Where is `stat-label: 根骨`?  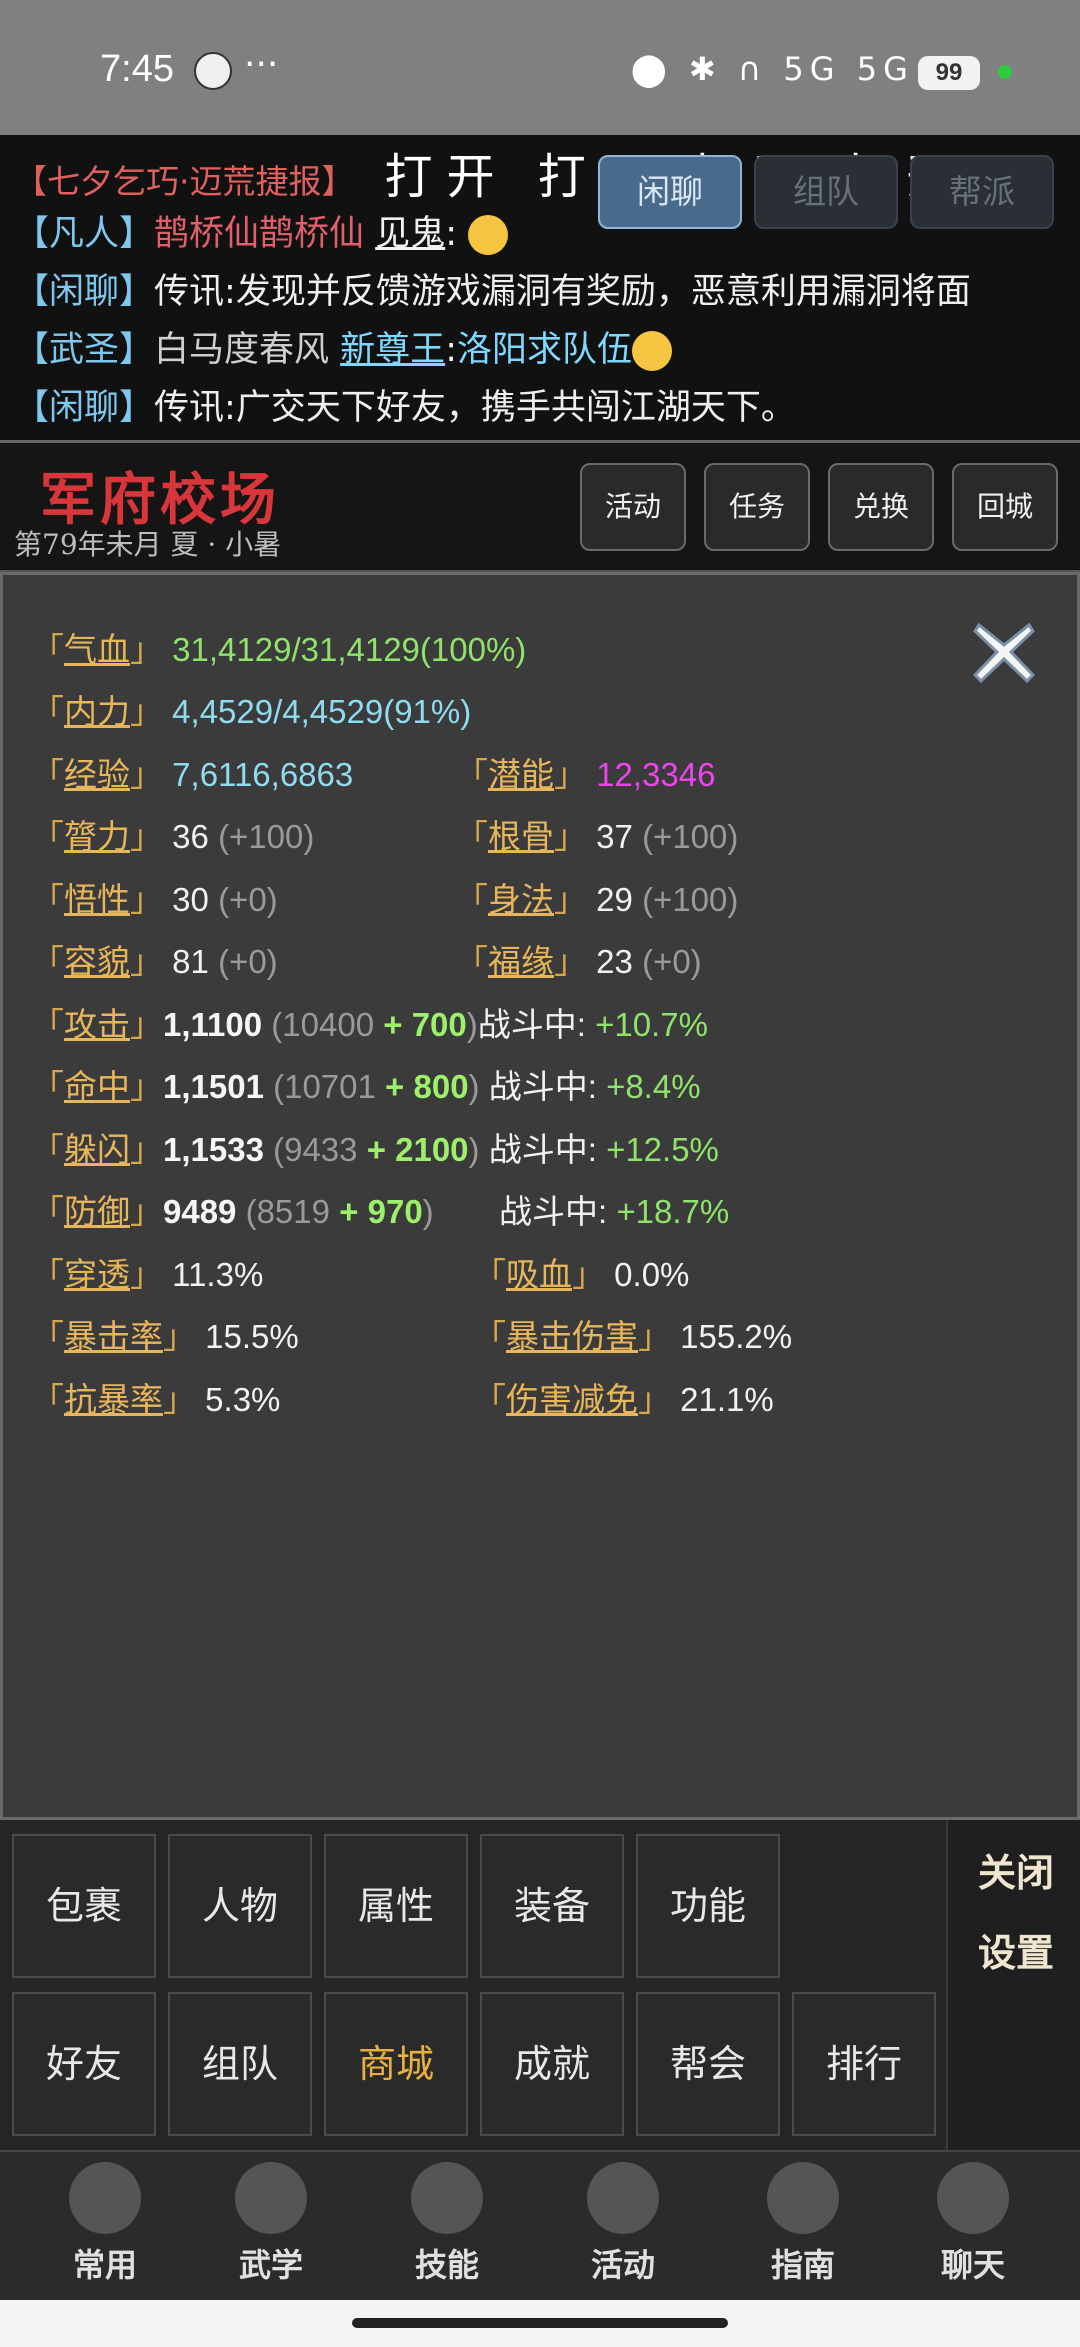
stat-label: 根骨 is located at coordinates (521, 836).